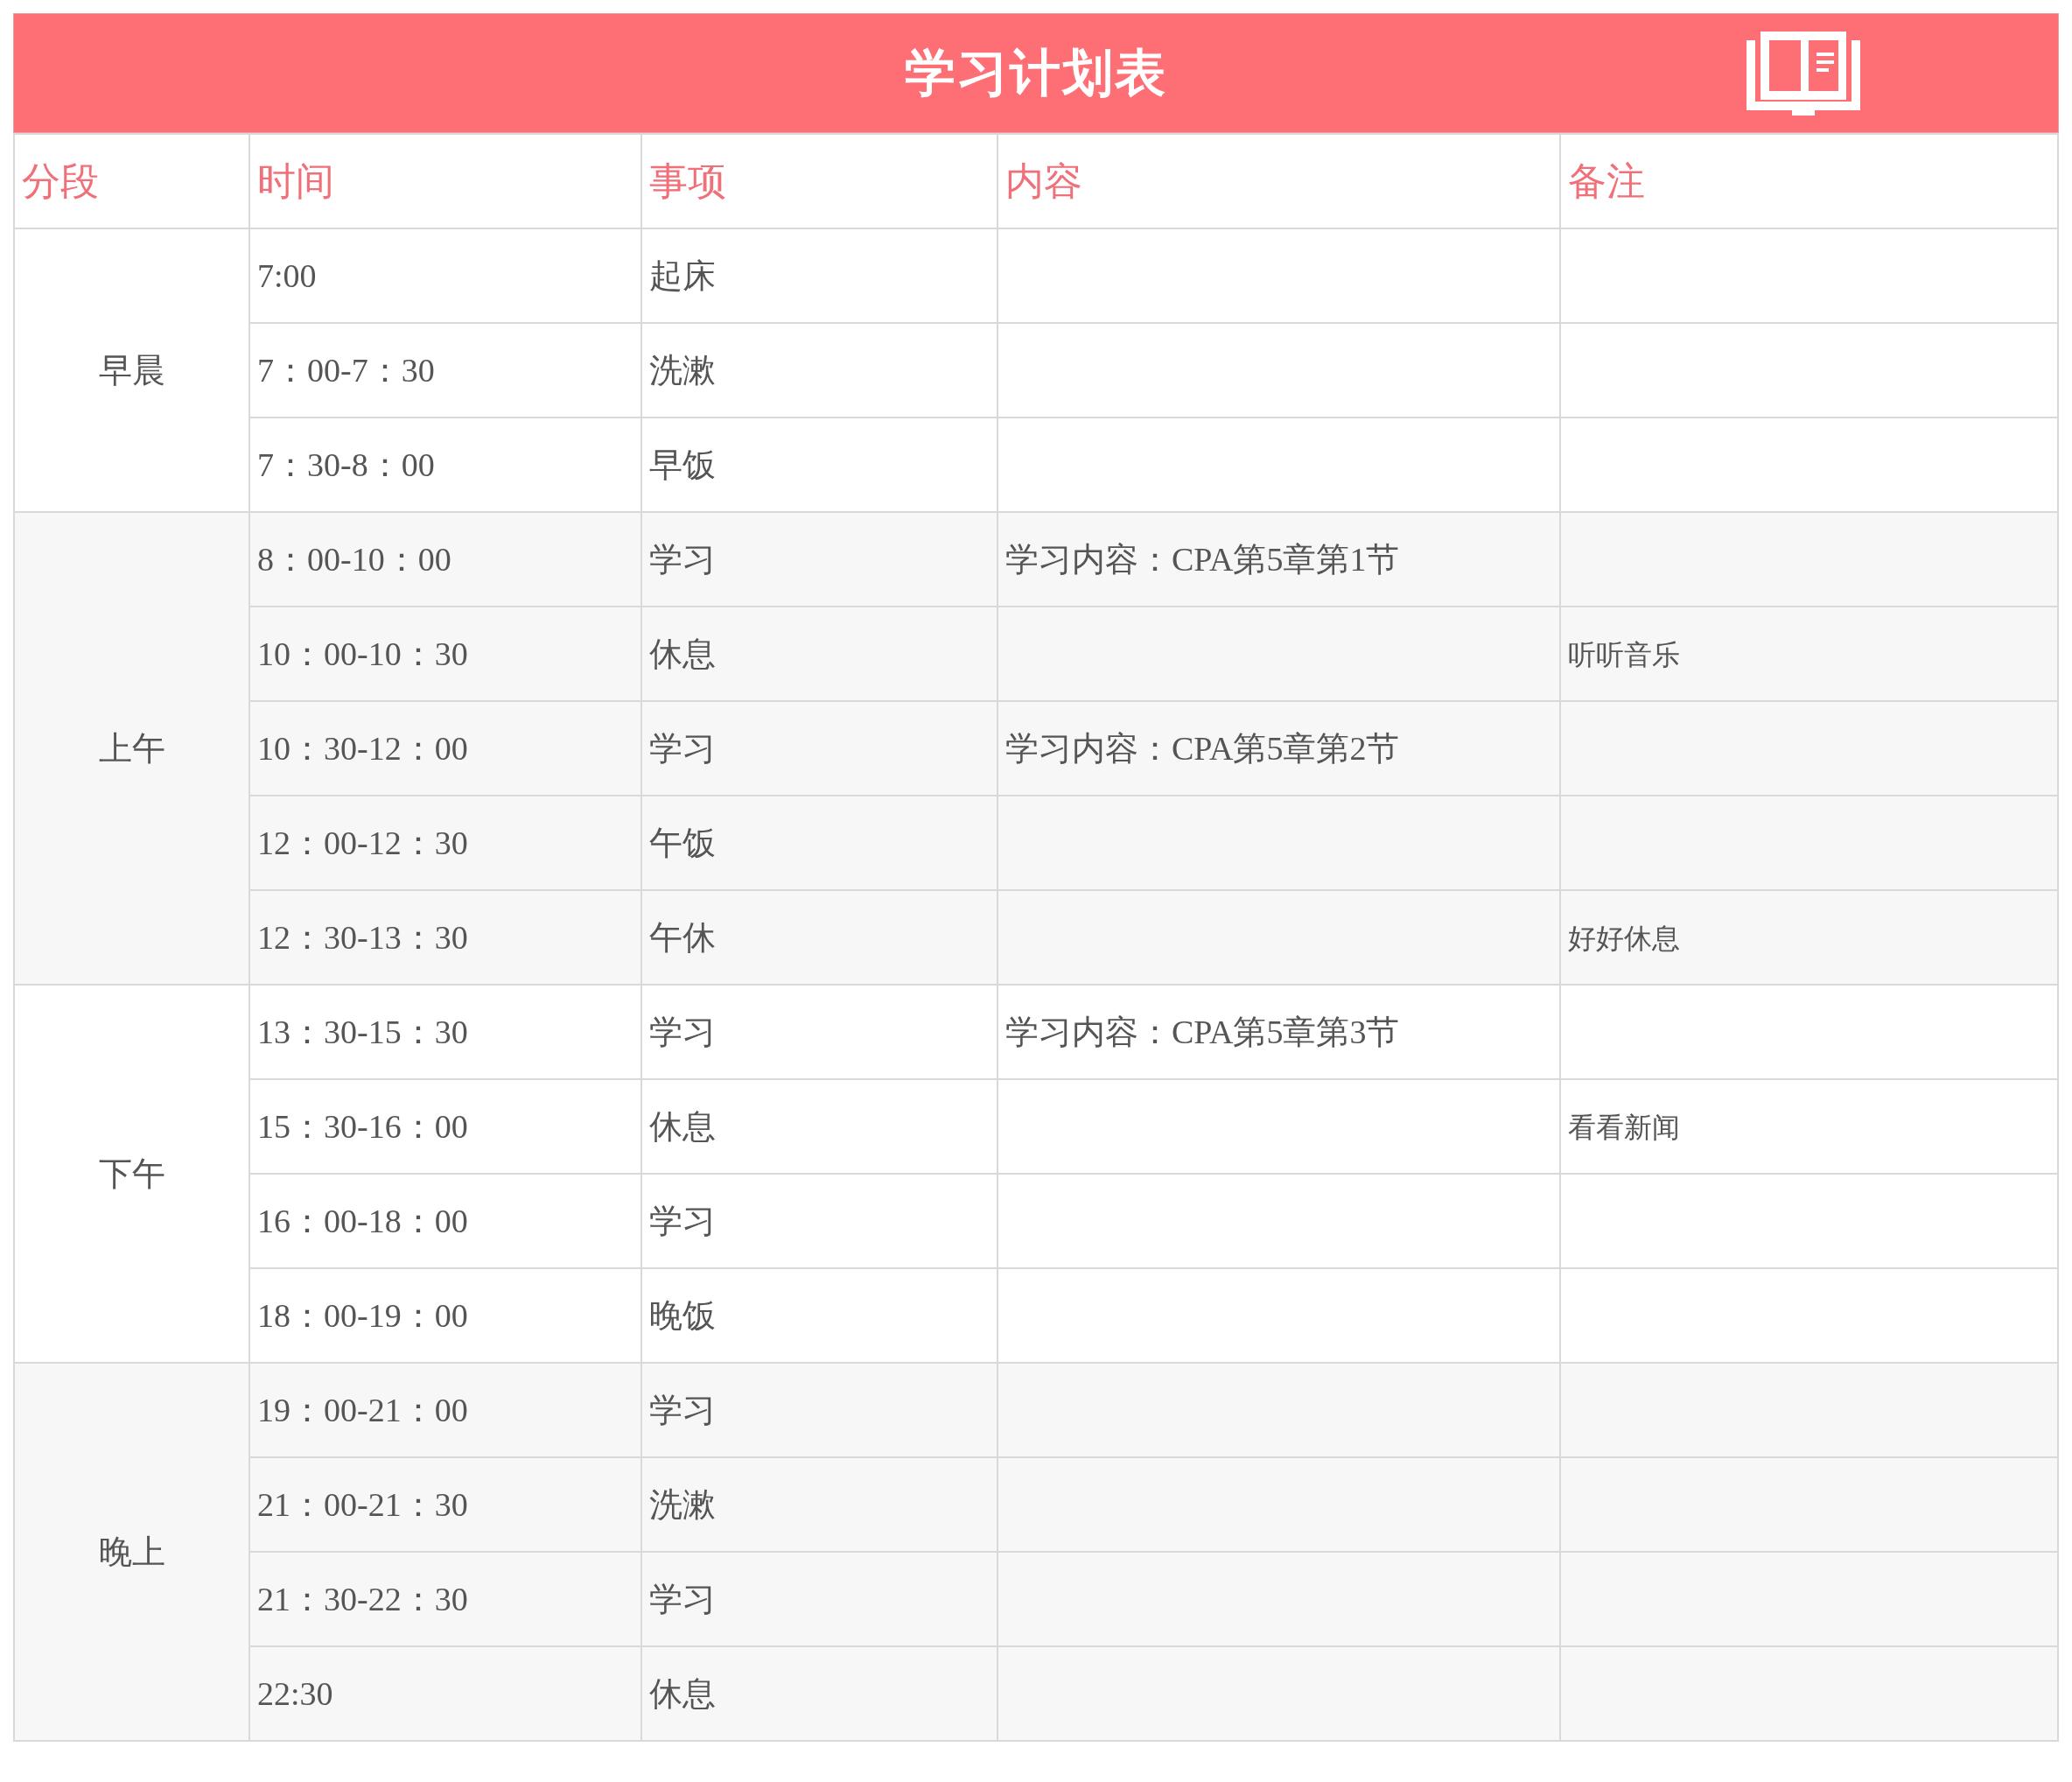 This screenshot has width=2072, height=1782. What do you see at coordinates (445, 748) in the screenshot?
I see `time-cell: 10：30-12：00` at bounding box center [445, 748].